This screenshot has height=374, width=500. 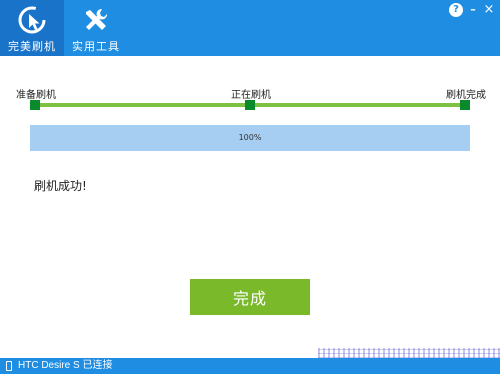 What do you see at coordinates (250, 297) in the screenshot?
I see `done-button: 完成` at bounding box center [250, 297].